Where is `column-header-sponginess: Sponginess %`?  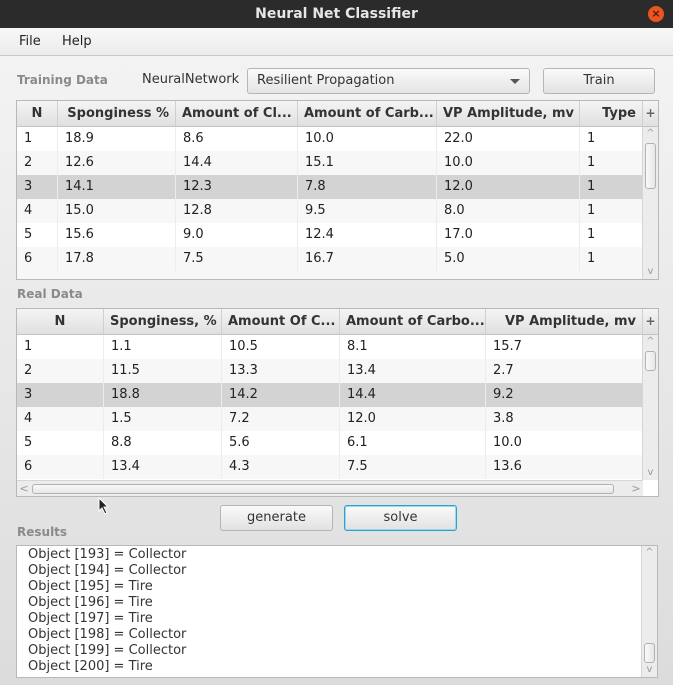 column-header-sponginess: Sponginess % is located at coordinates (117, 114).